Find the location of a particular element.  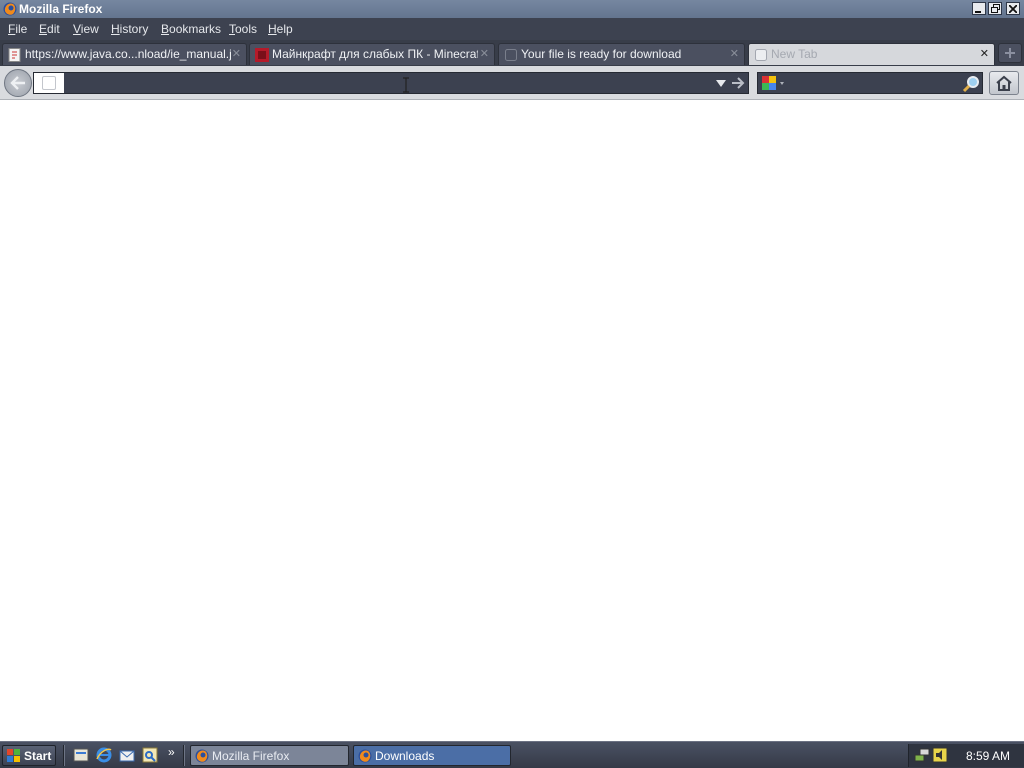

start-button: Start is located at coordinates (29, 755).